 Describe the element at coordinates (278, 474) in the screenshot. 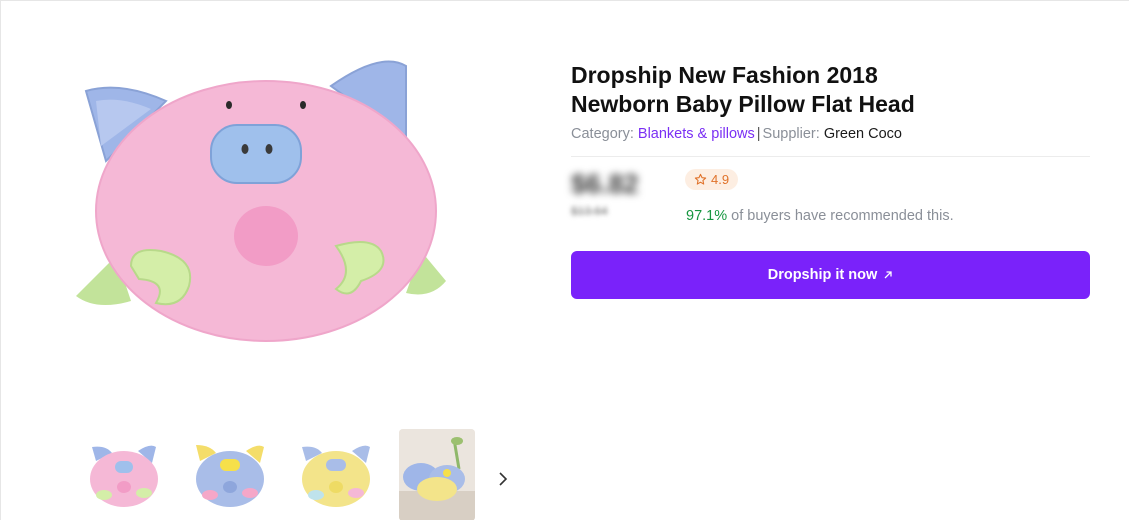

I see `thumbnail-strip` at that location.